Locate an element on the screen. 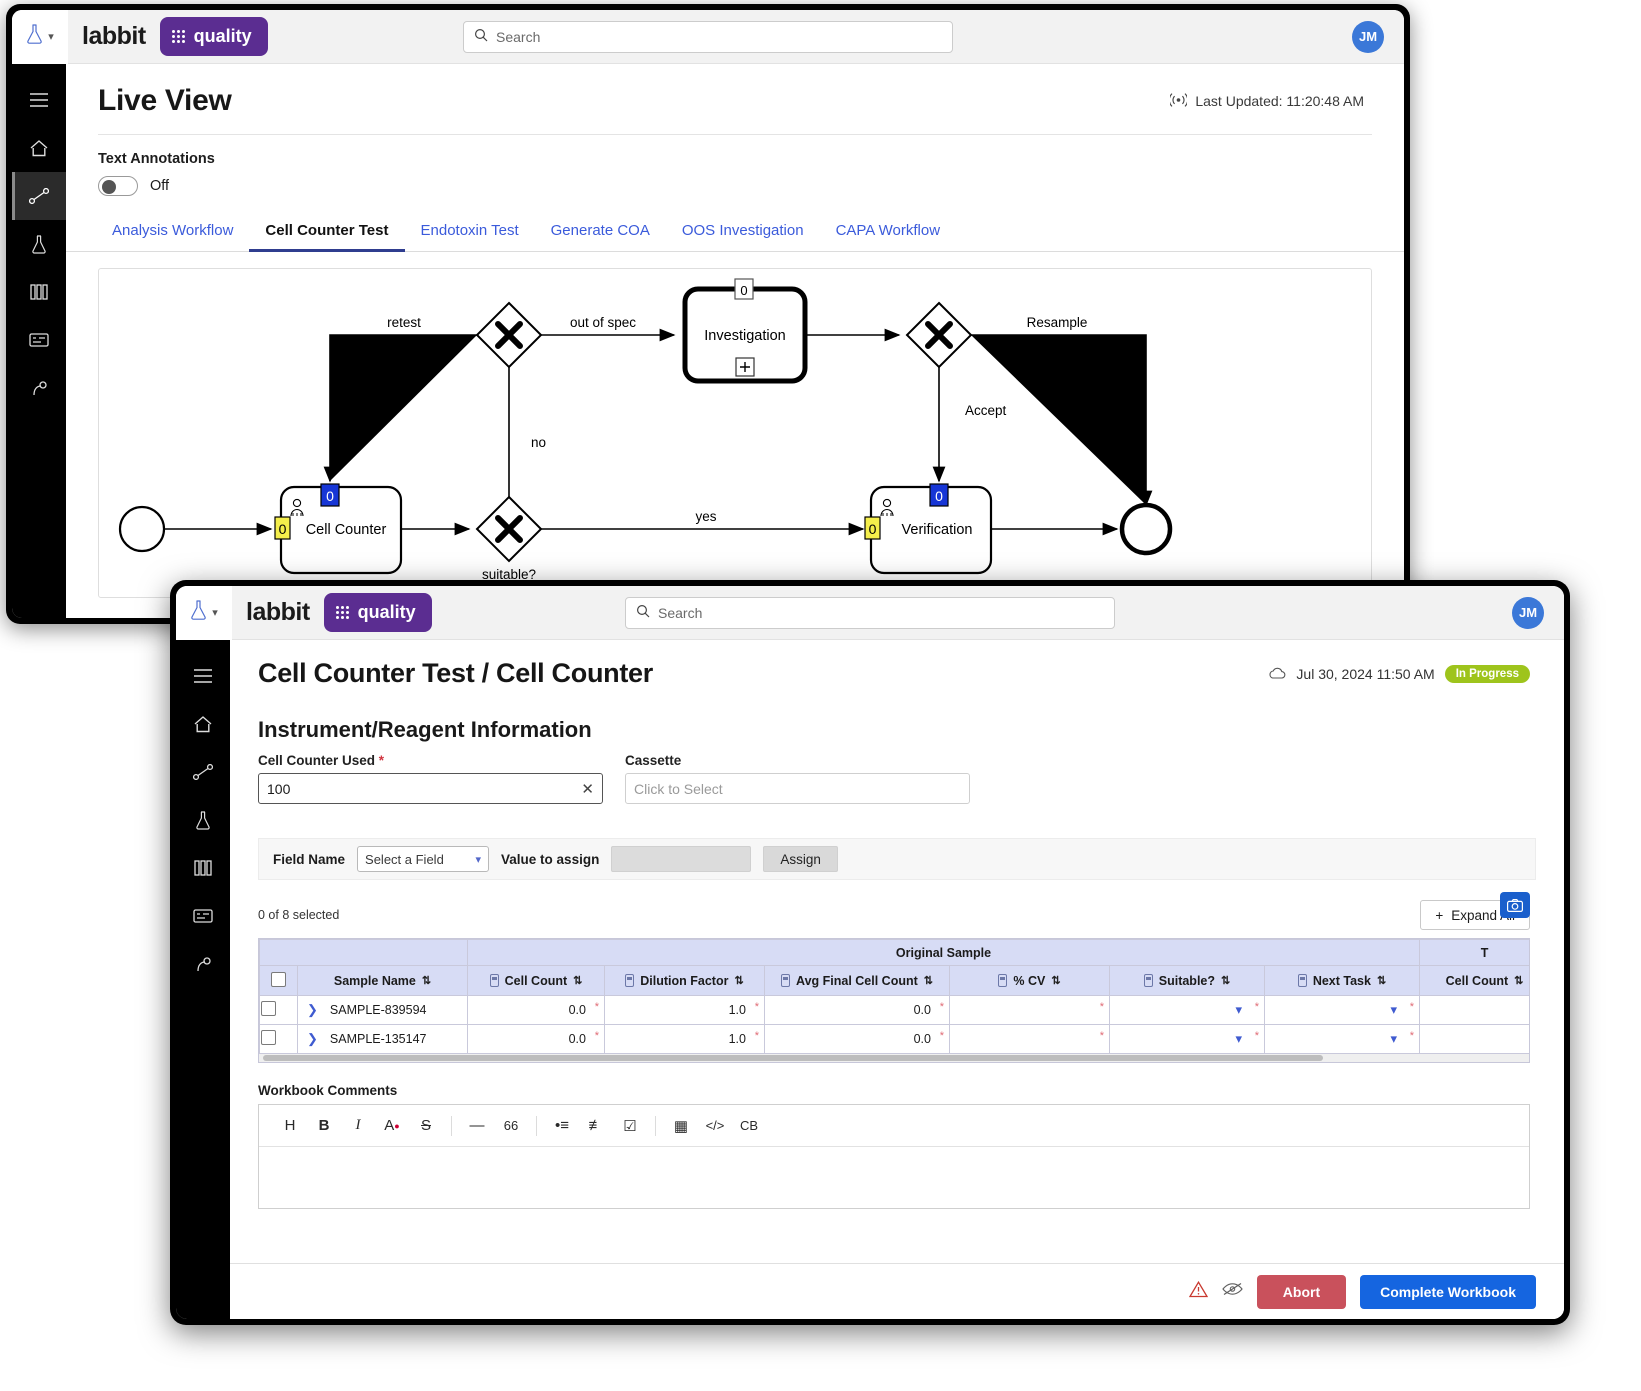 This screenshot has height=1391, width=1641. tab-capa-workflow: CAPA Workflow is located at coordinates (888, 236).